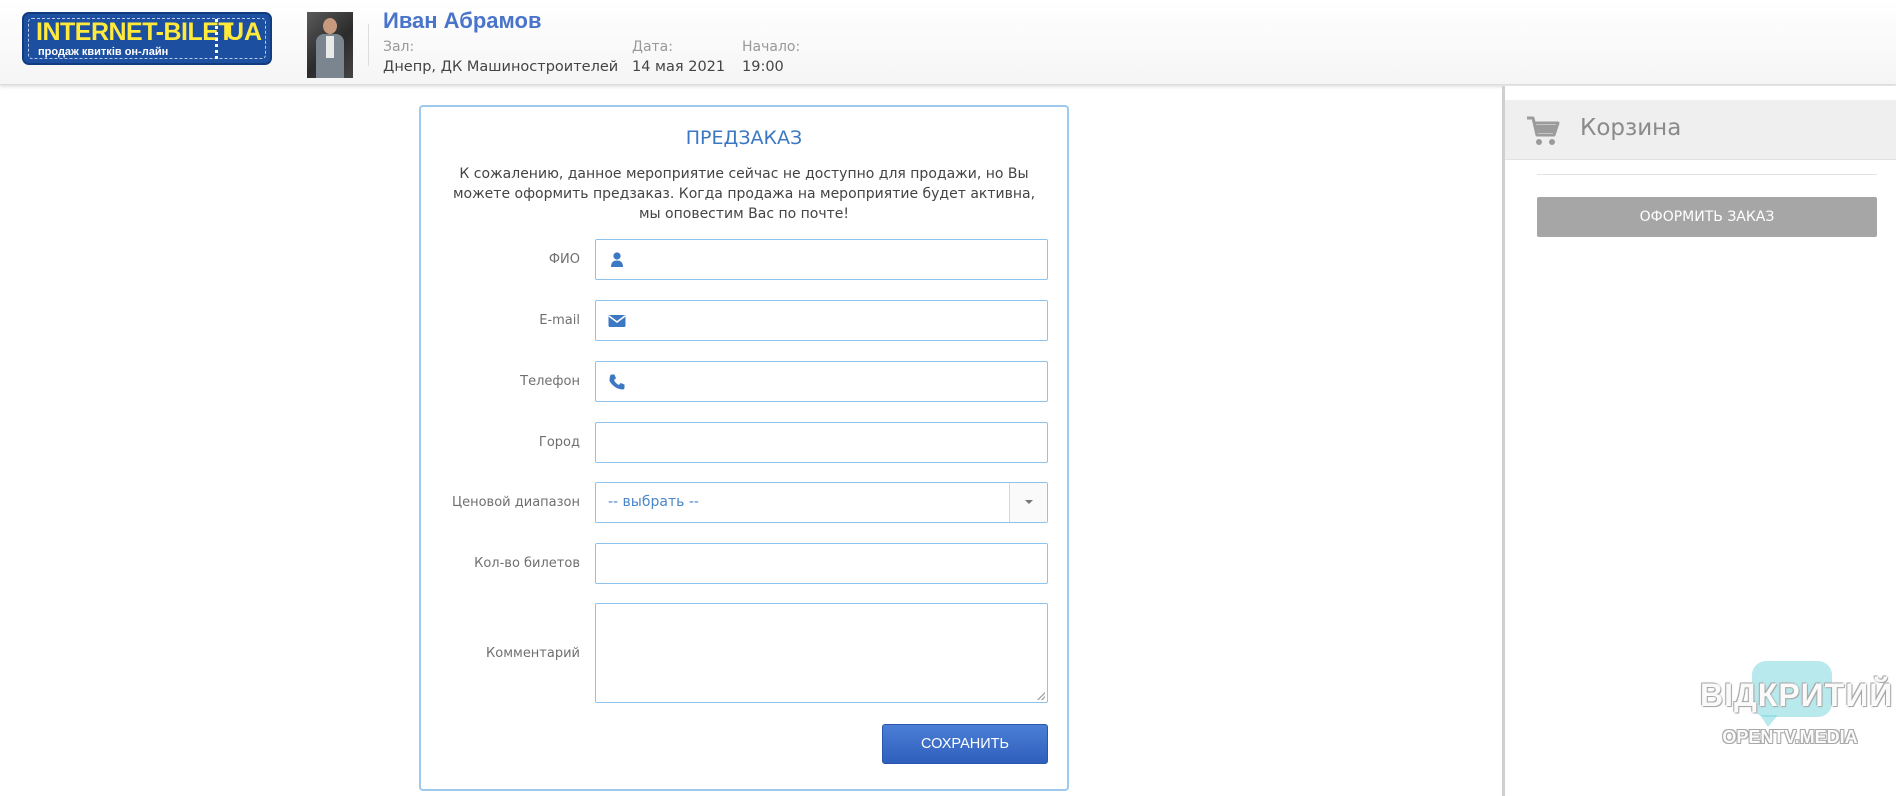  I want to click on cart-icon, so click(1543, 130).